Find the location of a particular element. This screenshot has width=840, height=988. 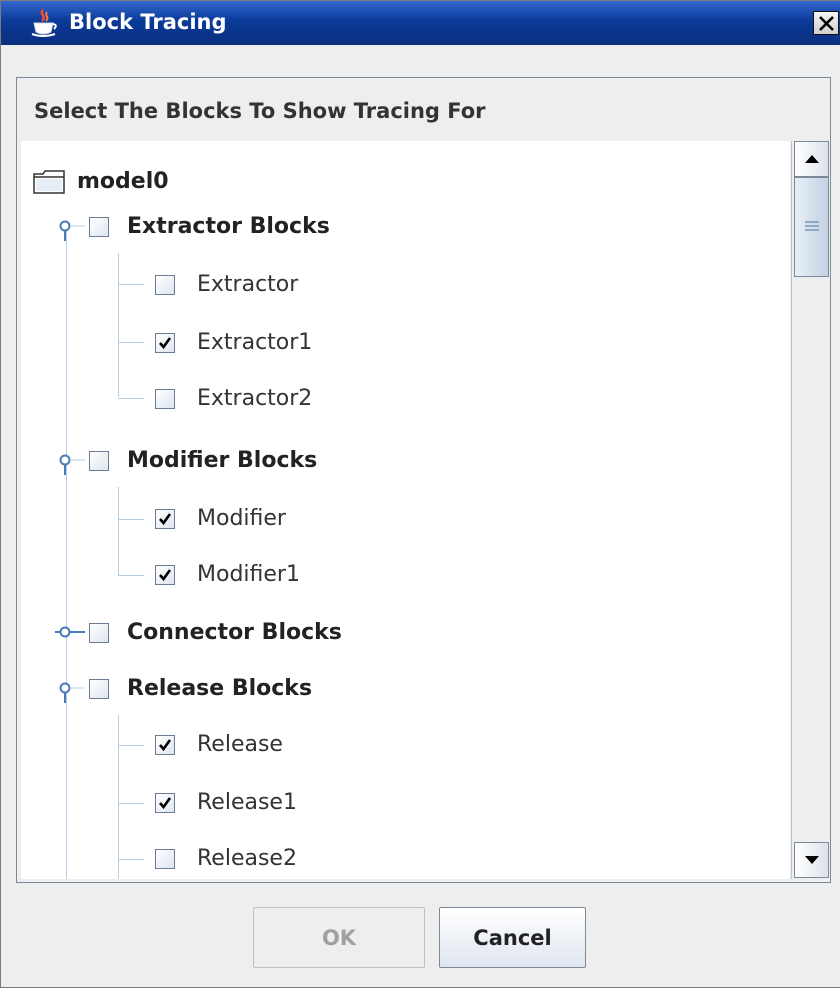

tree-root-label: model0 is located at coordinates (123, 181).